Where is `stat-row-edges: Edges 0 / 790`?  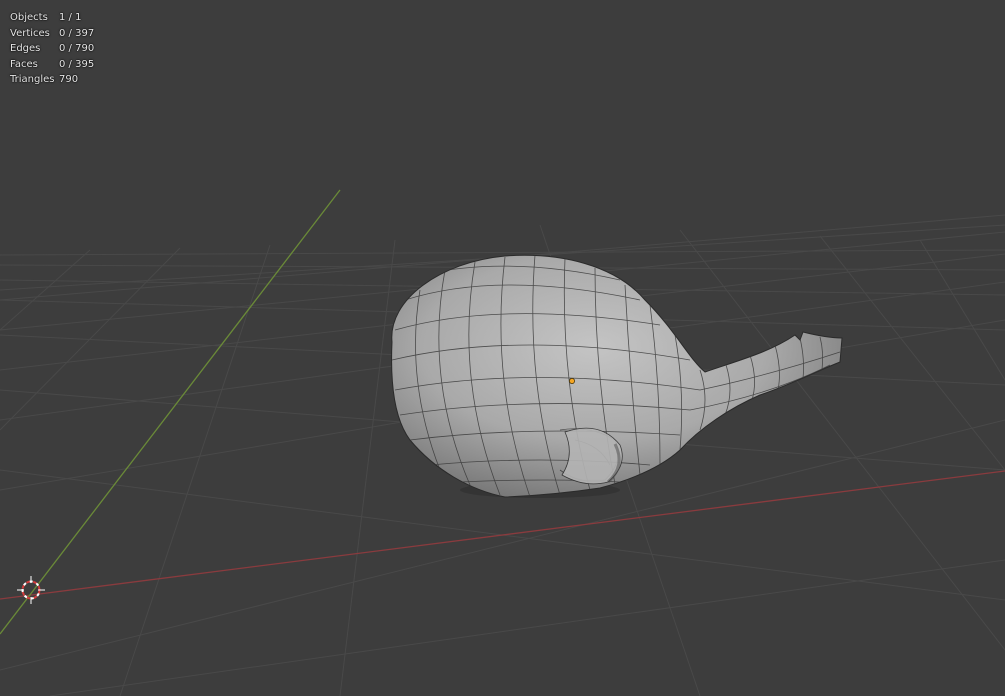
stat-row-edges: Edges 0 / 790 is located at coordinates (52, 49).